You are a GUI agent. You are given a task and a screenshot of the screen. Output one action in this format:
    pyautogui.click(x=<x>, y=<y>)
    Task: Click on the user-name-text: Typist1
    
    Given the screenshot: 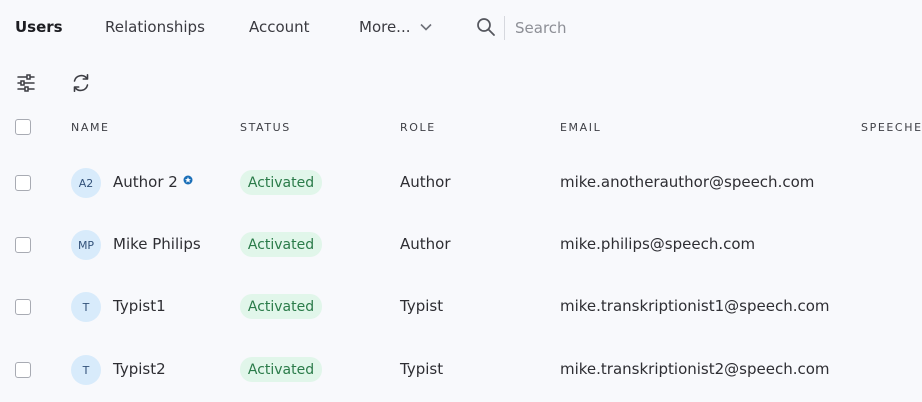 What is the action you would take?
    pyautogui.click(x=139, y=306)
    